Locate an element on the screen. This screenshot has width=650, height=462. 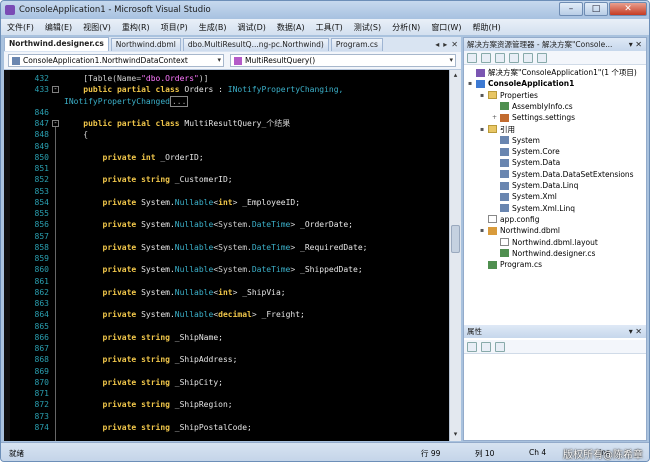
menu-item: 编辑(E) is located at coordinates (58, 27).